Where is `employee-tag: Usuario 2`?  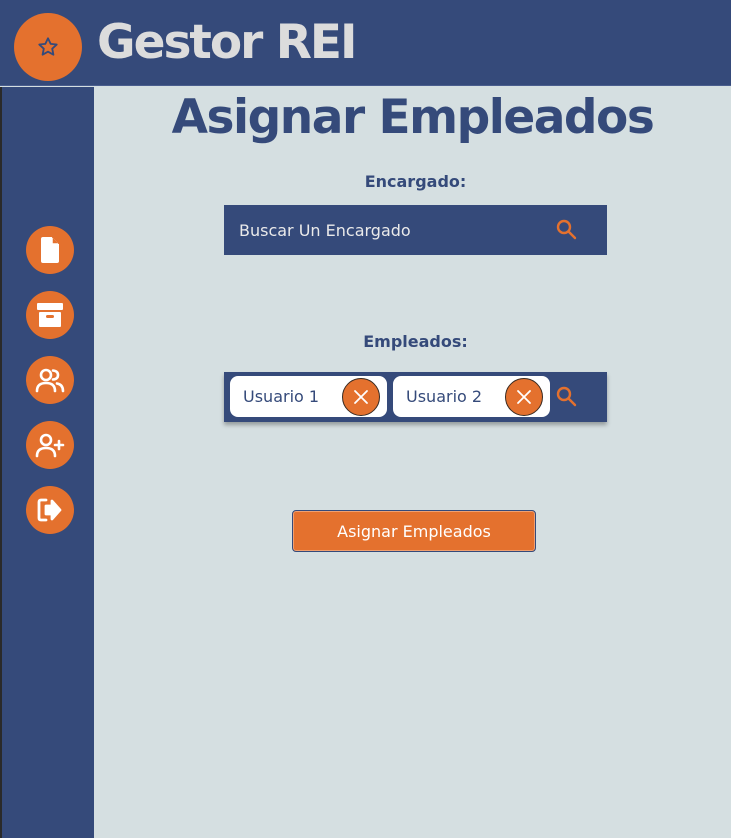 employee-tag: Usuario 2 is located at coordinates (471, 396).